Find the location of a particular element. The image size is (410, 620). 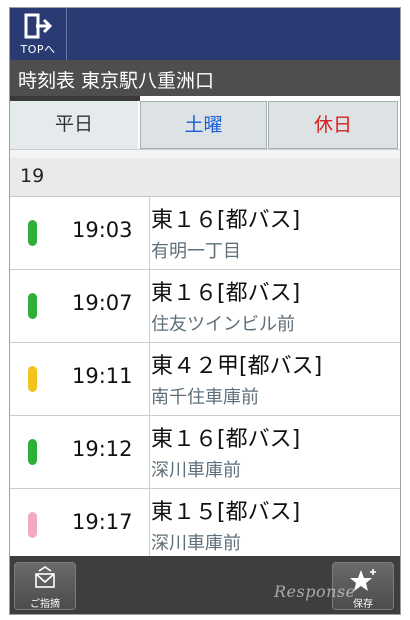

departure-time: 19:07 is located at coordinates (102, 303).